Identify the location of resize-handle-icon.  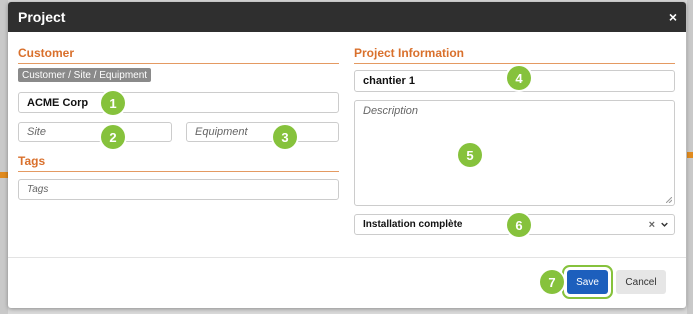
(669, 200).